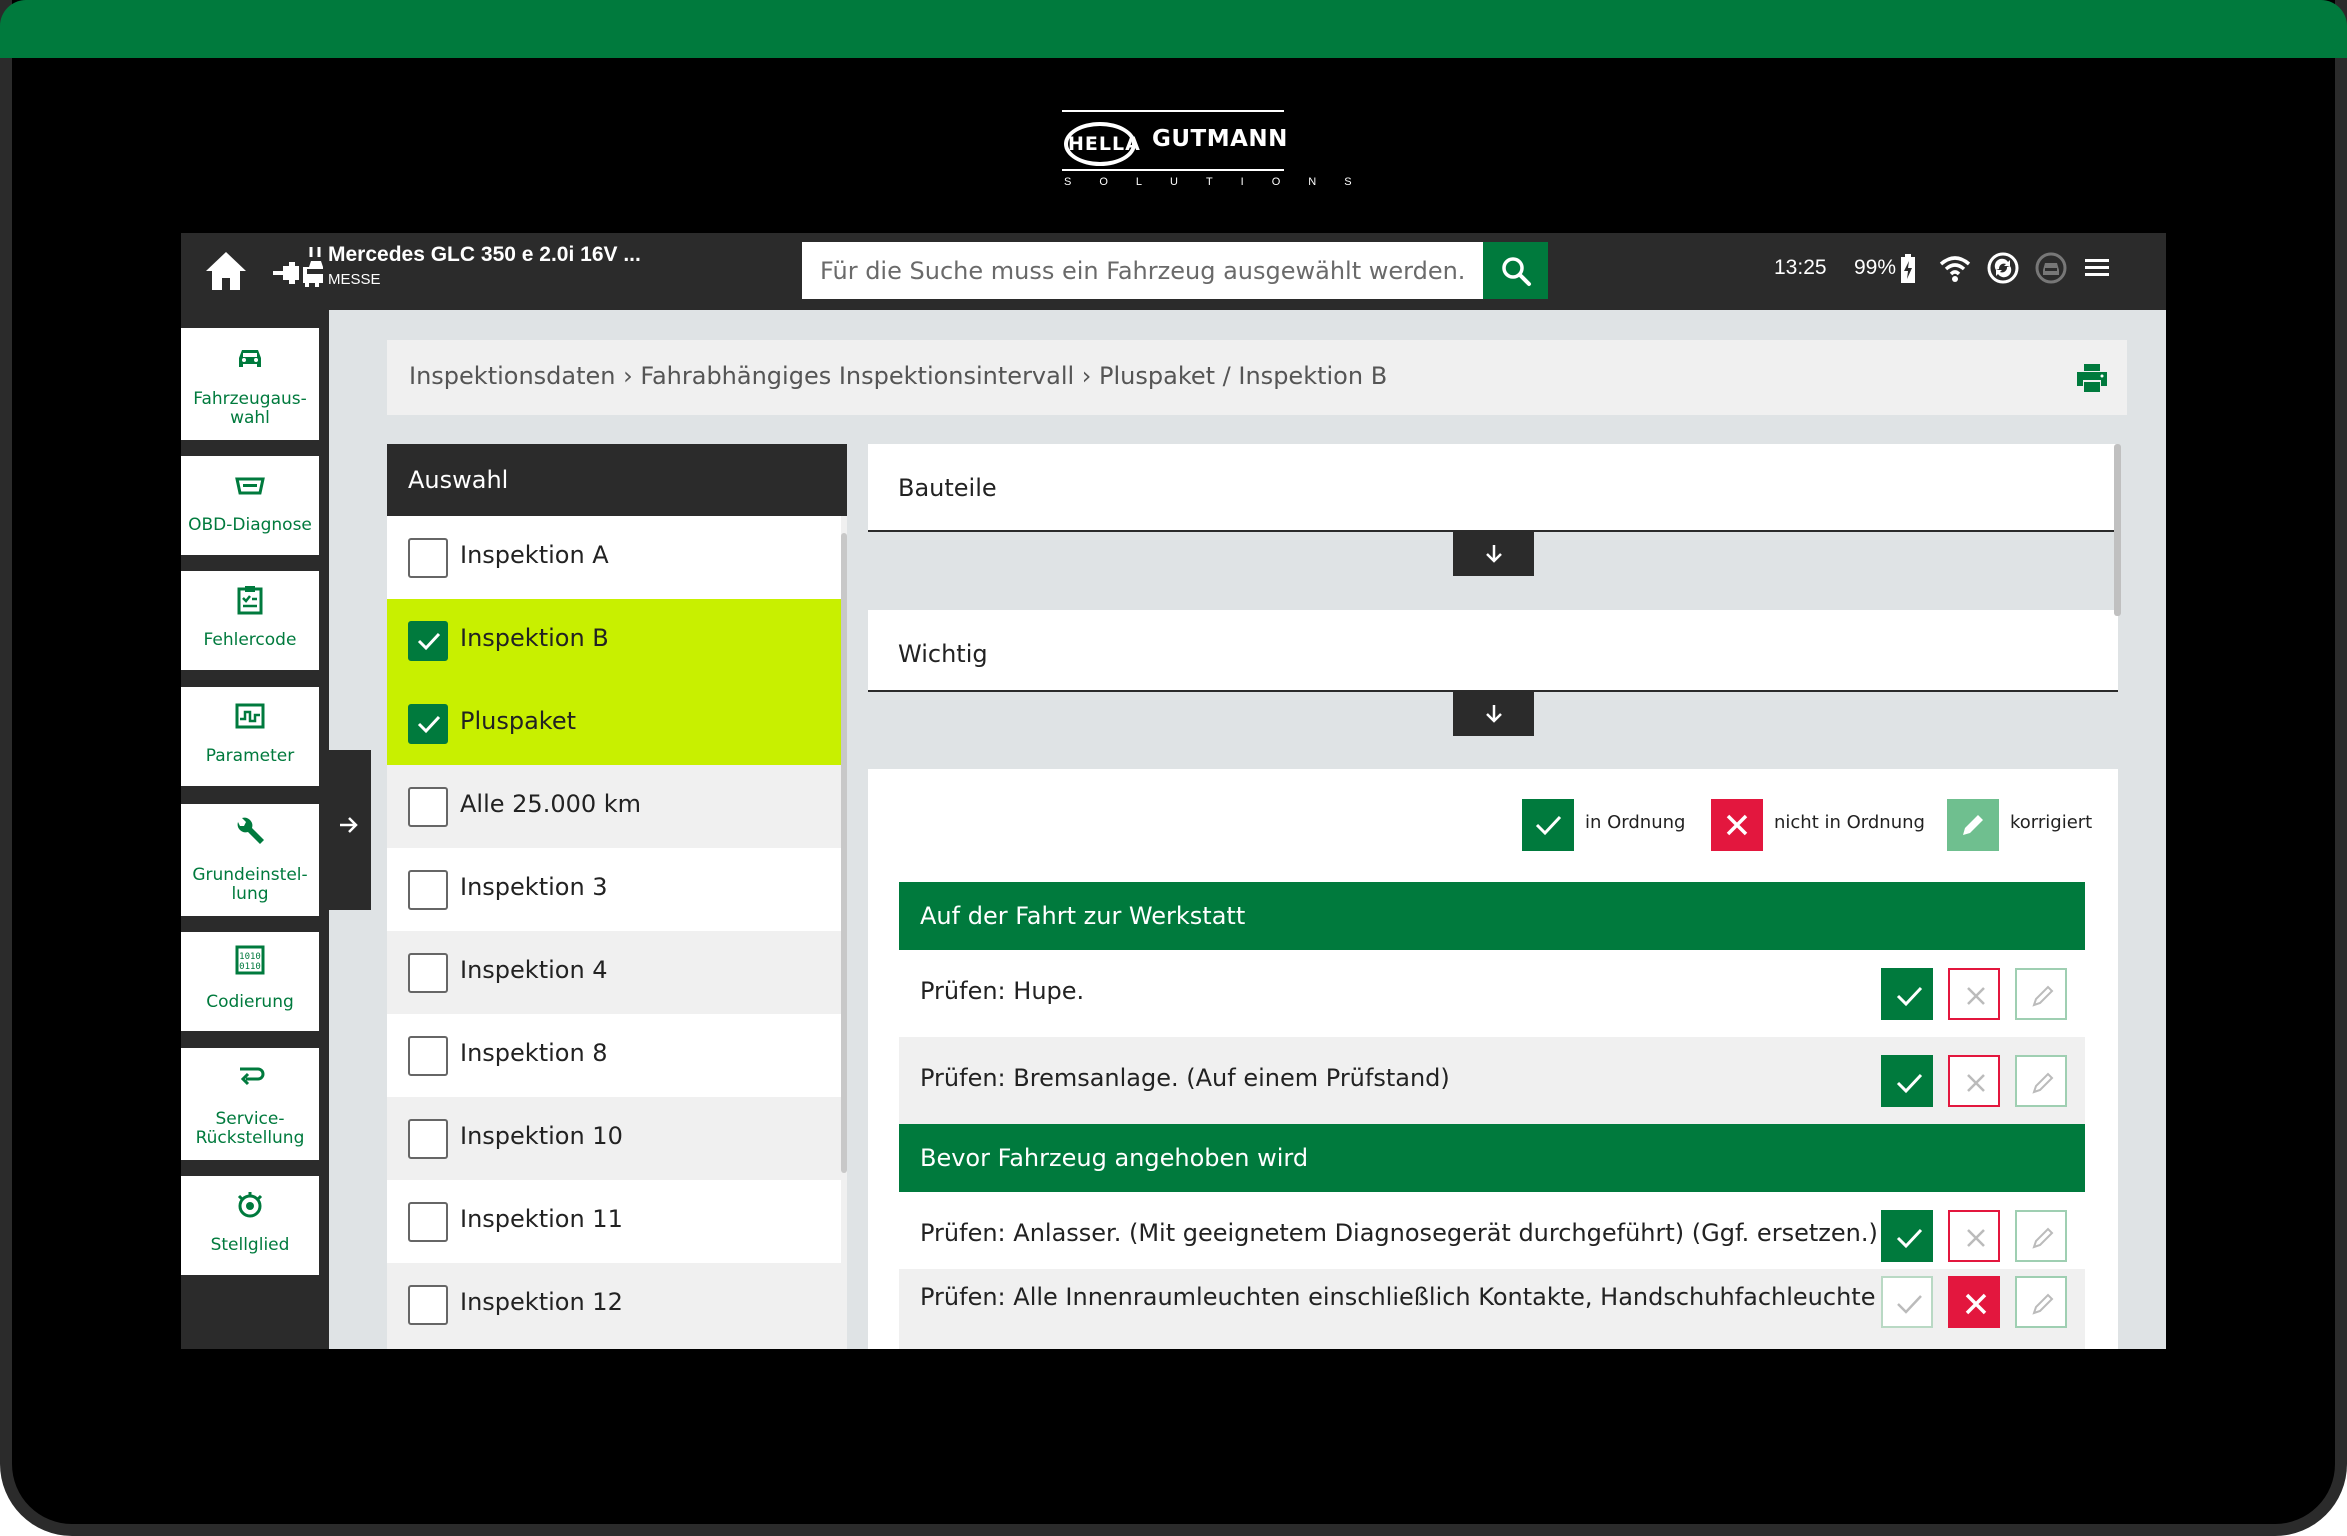 This screenshot has width=2347, height=1536. I want to click on legend-not-ok-icon, so click(1737, 825).